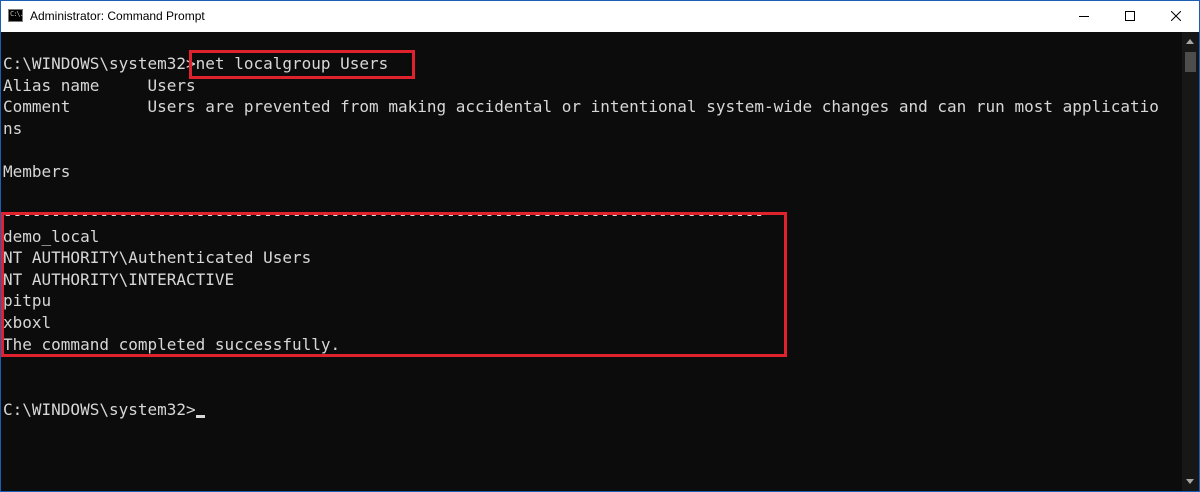 This screenshot has height=492, width=1200. I want to click on prompt-text: C:\WINDOWS\system32>, so click(99, 409).